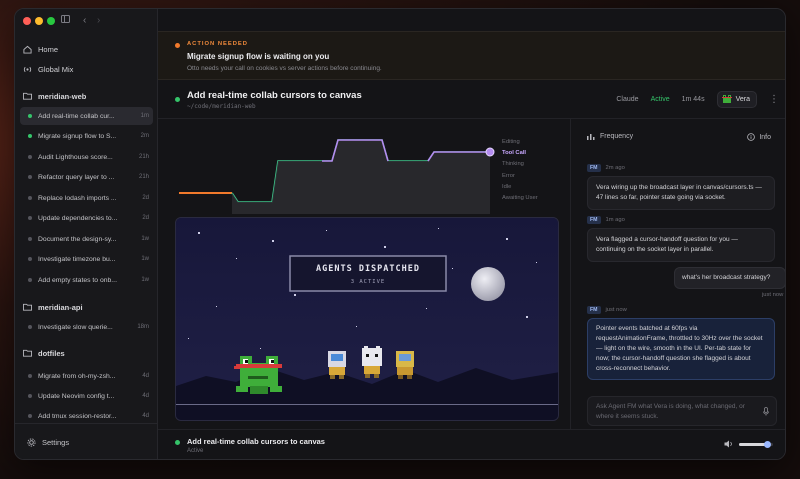  What do you see at coordinates (759, 137) in the screenshot?
I see `info-button: Info` at bounding box center [759, 137].